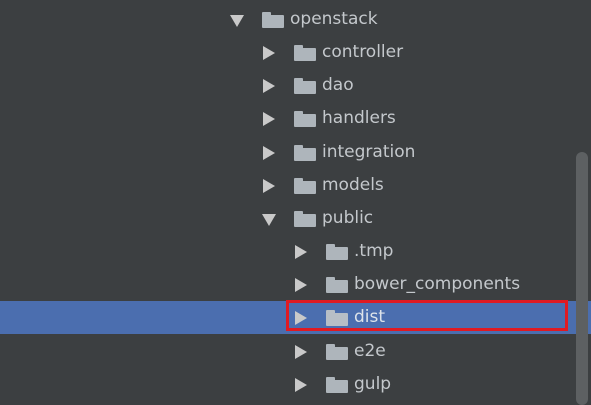 The image size is (591, 405). I want to click on tree-item-label: public, so click(348, 218).